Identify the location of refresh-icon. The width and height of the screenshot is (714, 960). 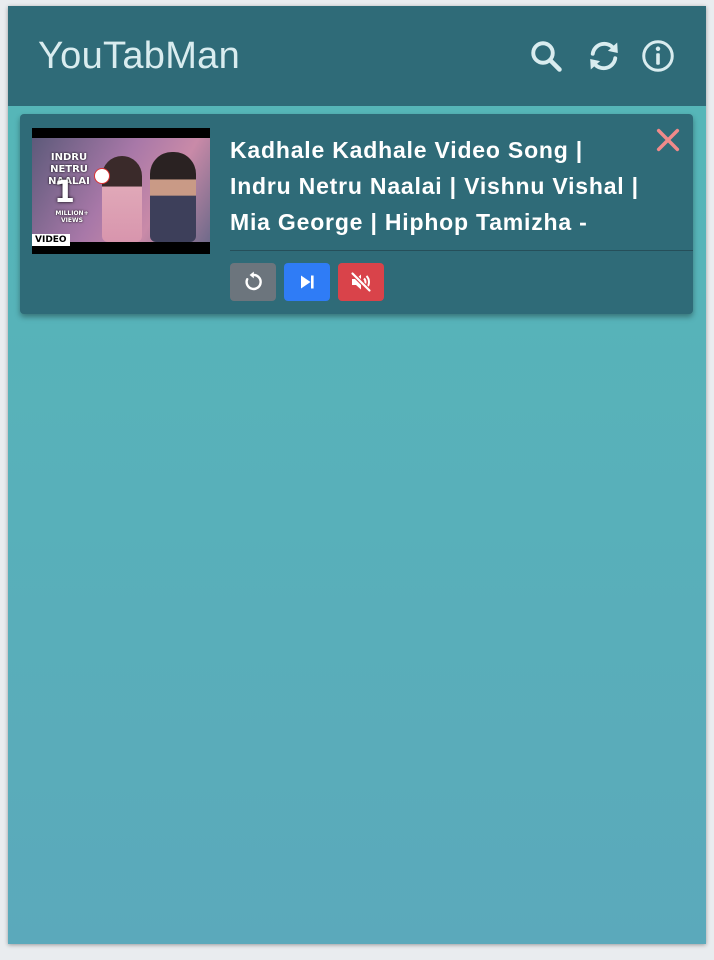
(604, 56).